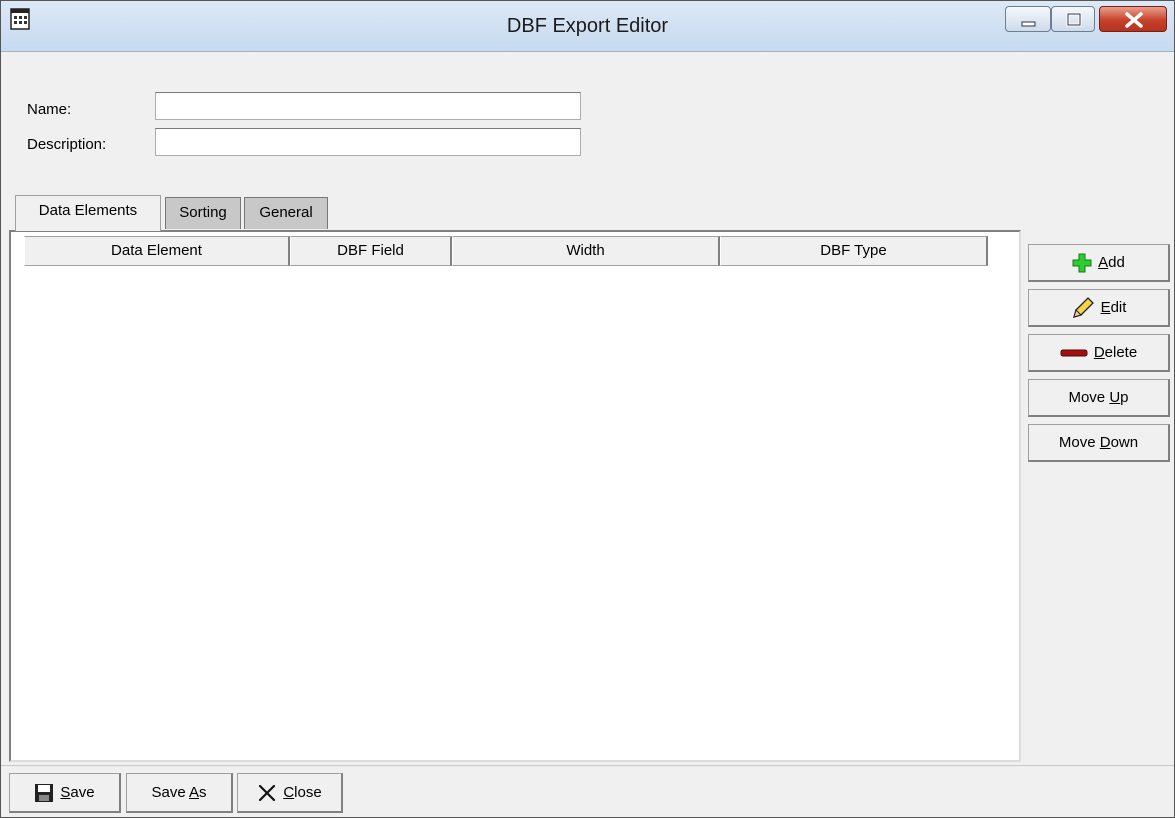 This screenshot has width=1175, height=818. Describe the element at coordinates (854, 251) in the screenshot. I see `column-header-dbf-type: DBF Type` at that location.